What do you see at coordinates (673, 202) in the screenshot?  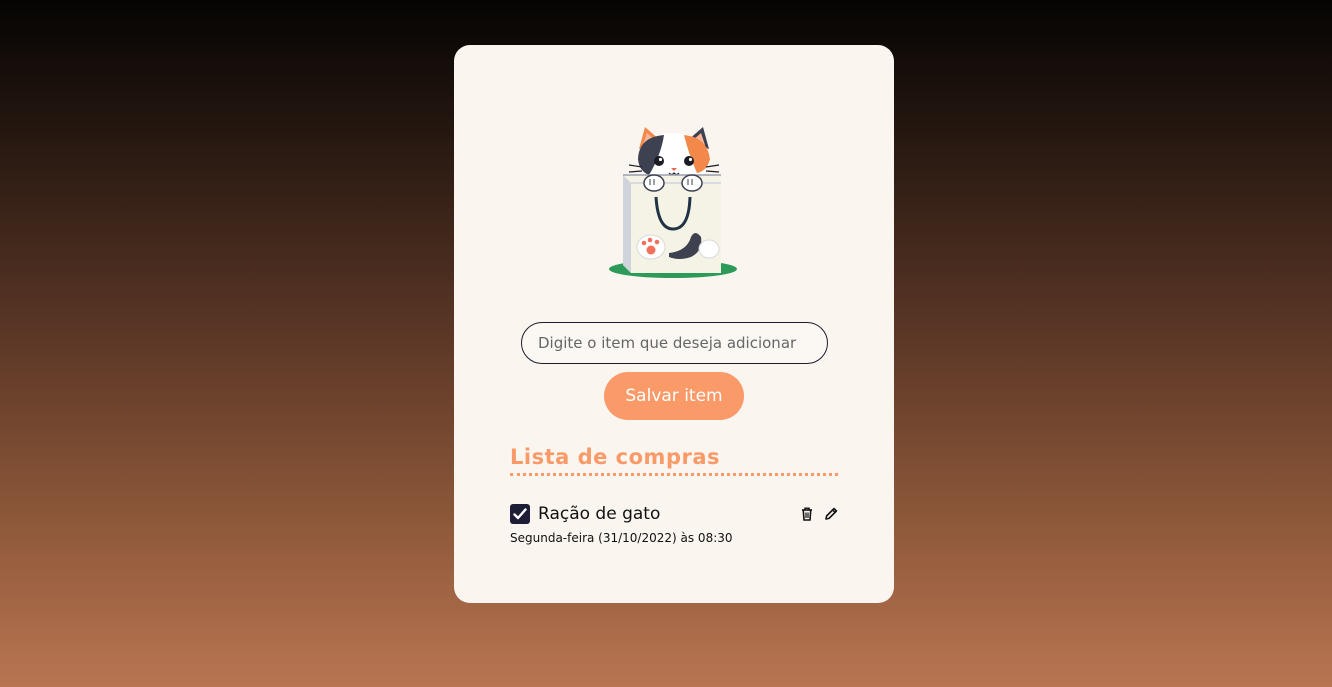 I see `cat-shopping-bag-illustration` at bounding box center [673, 202].